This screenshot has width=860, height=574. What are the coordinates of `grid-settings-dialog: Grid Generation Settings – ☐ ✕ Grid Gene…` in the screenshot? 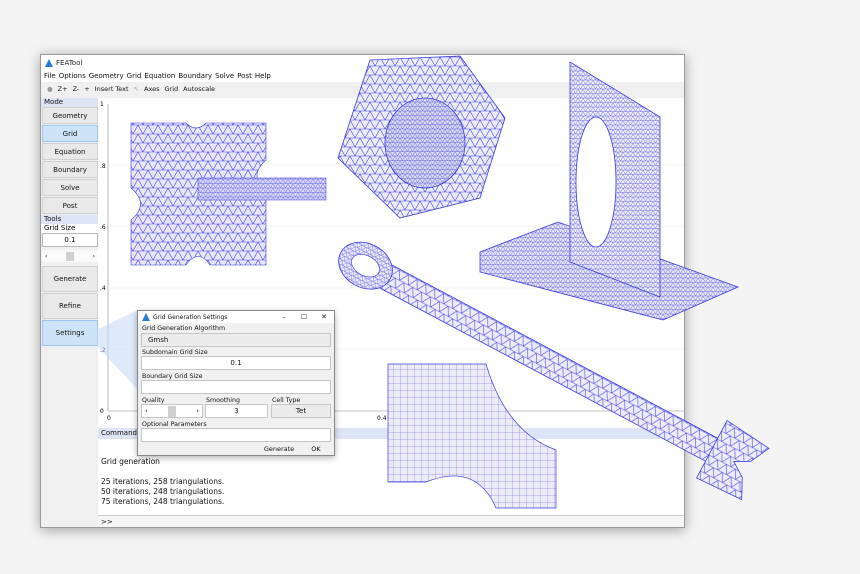 It's located at (236, 383).